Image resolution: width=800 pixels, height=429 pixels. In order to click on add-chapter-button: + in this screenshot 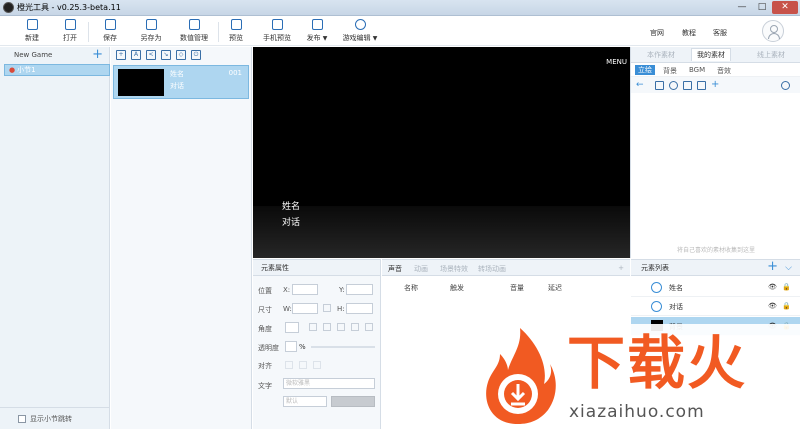, I will do `click(97, 54)`.